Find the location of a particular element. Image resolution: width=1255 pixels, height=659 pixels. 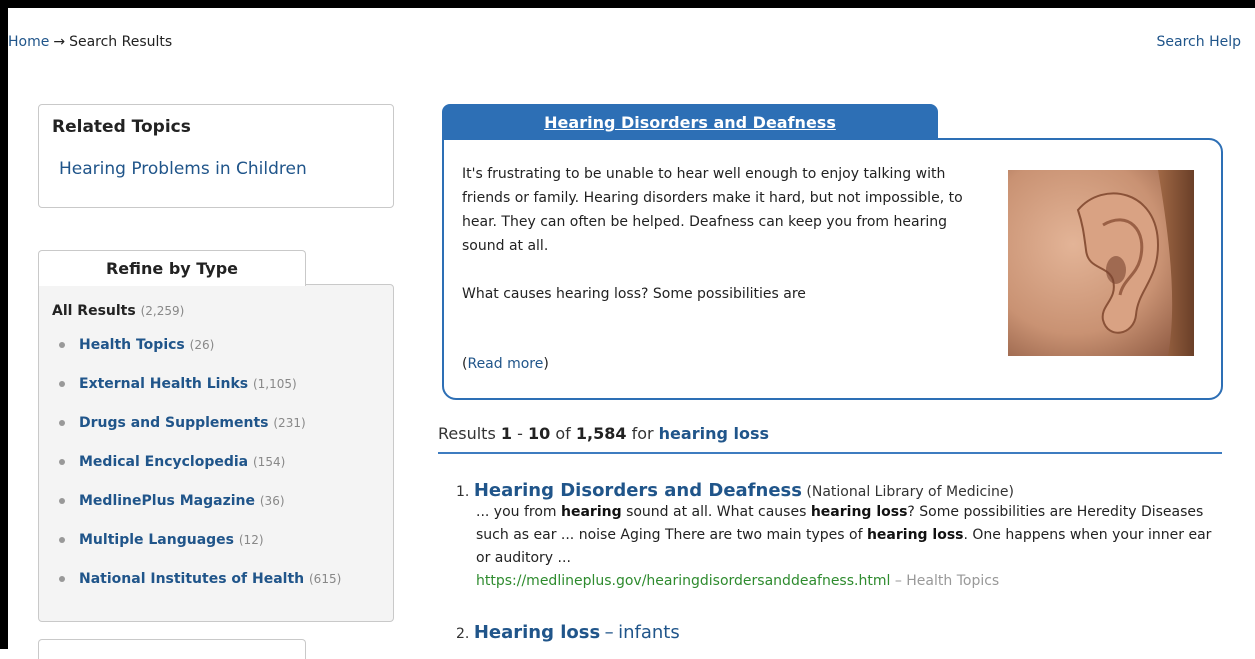

results-for: for is located at coordinates (642, 433).